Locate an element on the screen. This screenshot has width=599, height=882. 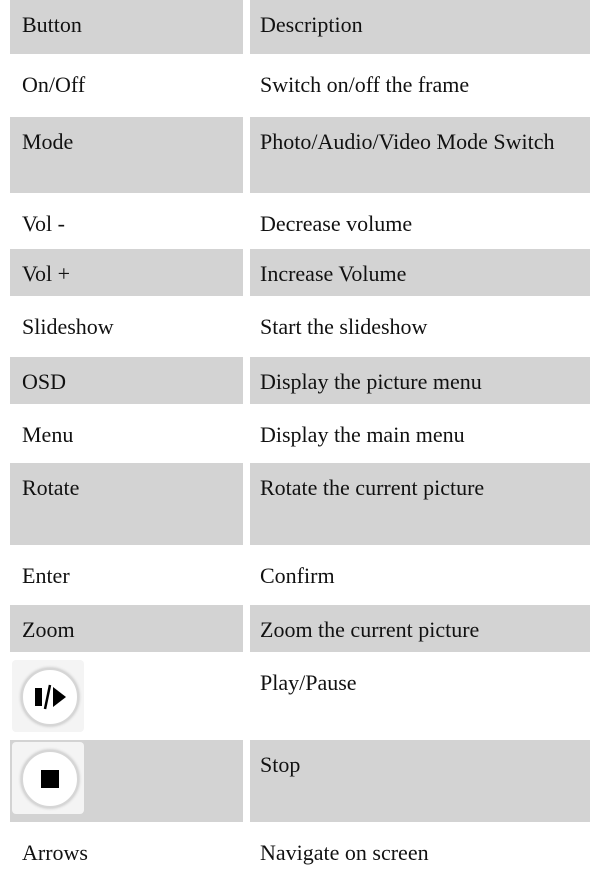
description-cell: Navigate on screen is located at coordinates (344, 852).